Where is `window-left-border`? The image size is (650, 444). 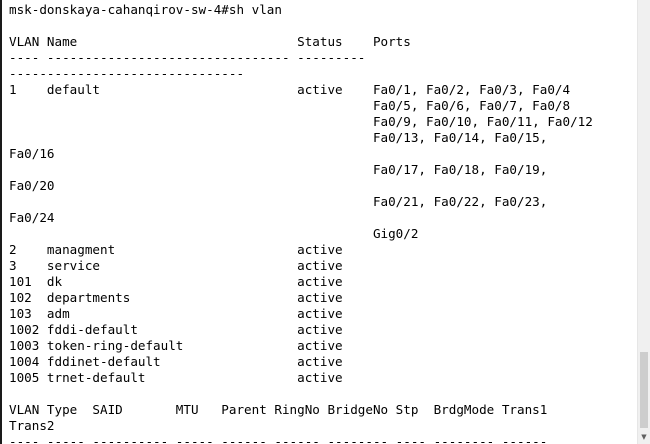
window-left-border is located at coordinates (1, 222).